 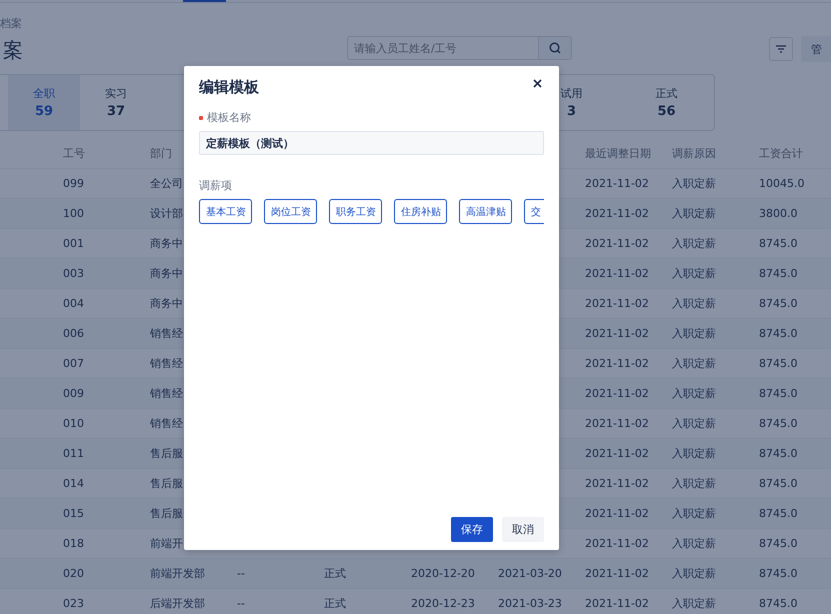 I want to click on salary-item-button: 高温津贴, so click(x=485, y=211).